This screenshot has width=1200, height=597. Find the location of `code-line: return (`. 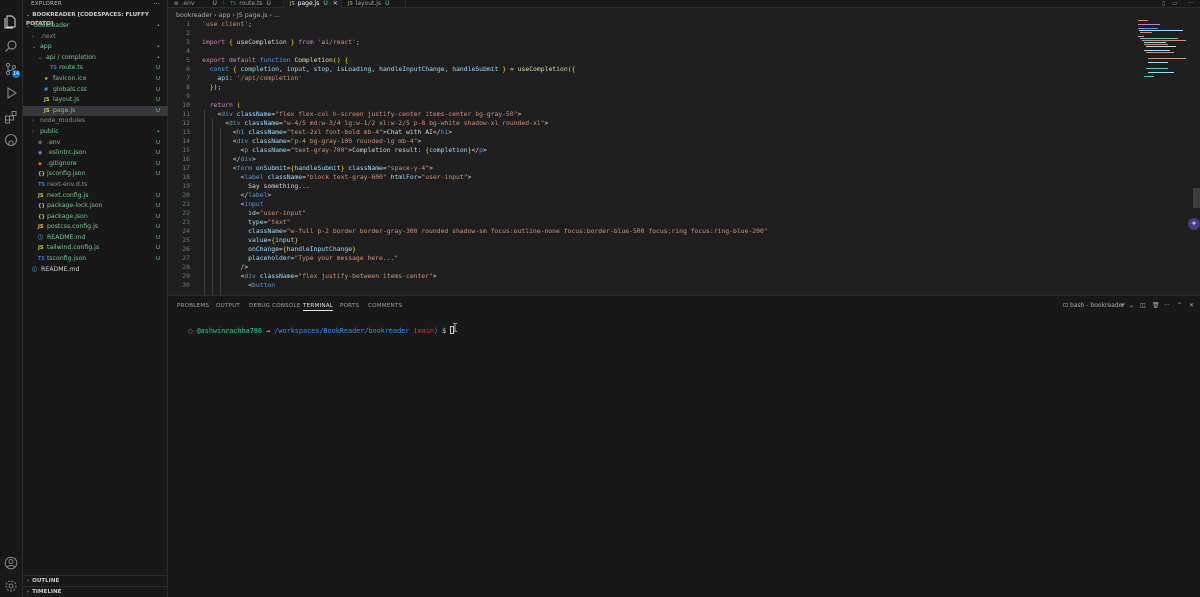

code-line: return ( is located at coordinates (485, 105).